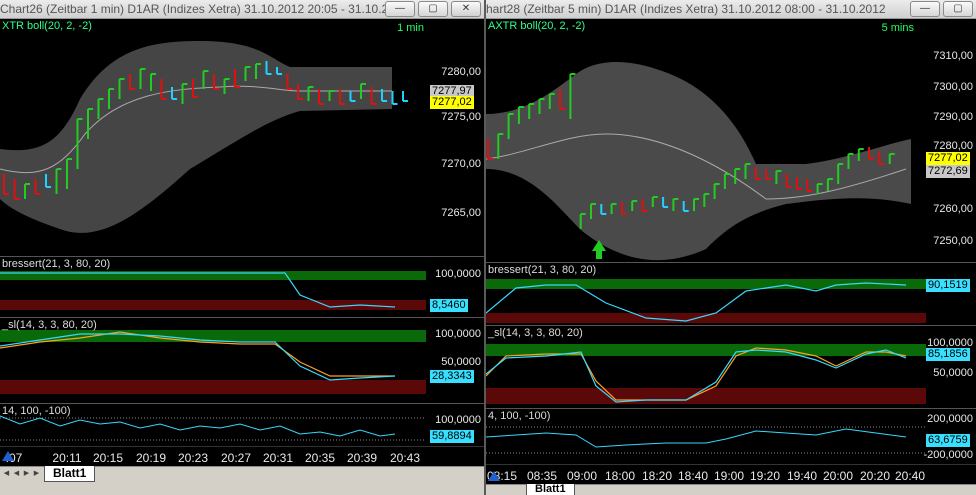 The height and width of the screenshot is (495, 976). I want to click on y-tick: 7270,00, so click(461, 164).